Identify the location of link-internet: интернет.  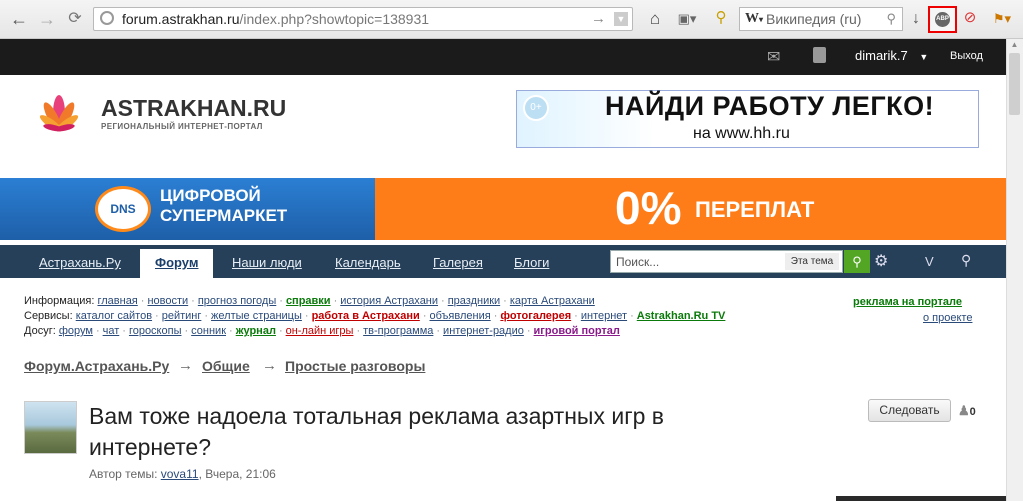
(604, 316).